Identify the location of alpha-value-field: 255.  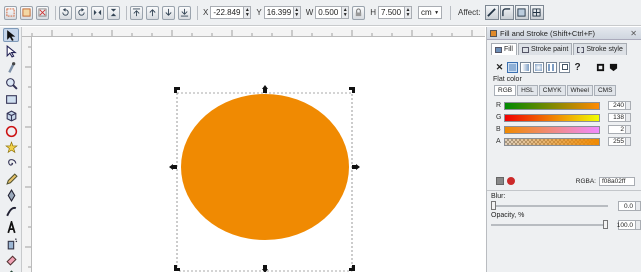
(617, 141).